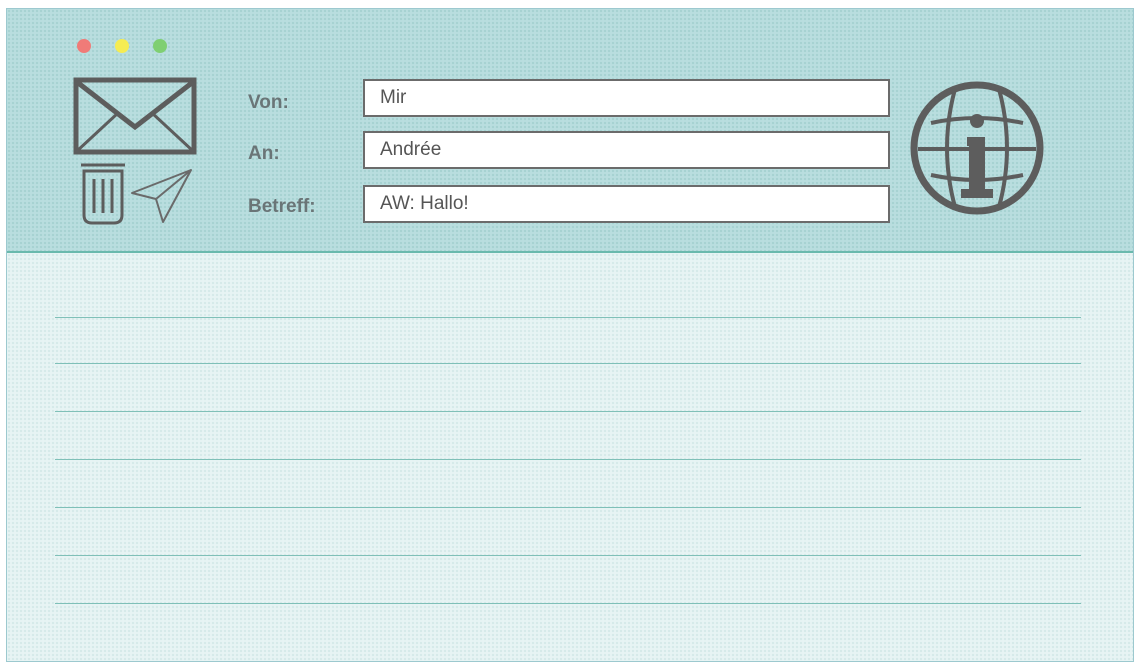  Describe the element at coordinates (977, 148) in the screenshot. I see `globe-info-icon` at that location.